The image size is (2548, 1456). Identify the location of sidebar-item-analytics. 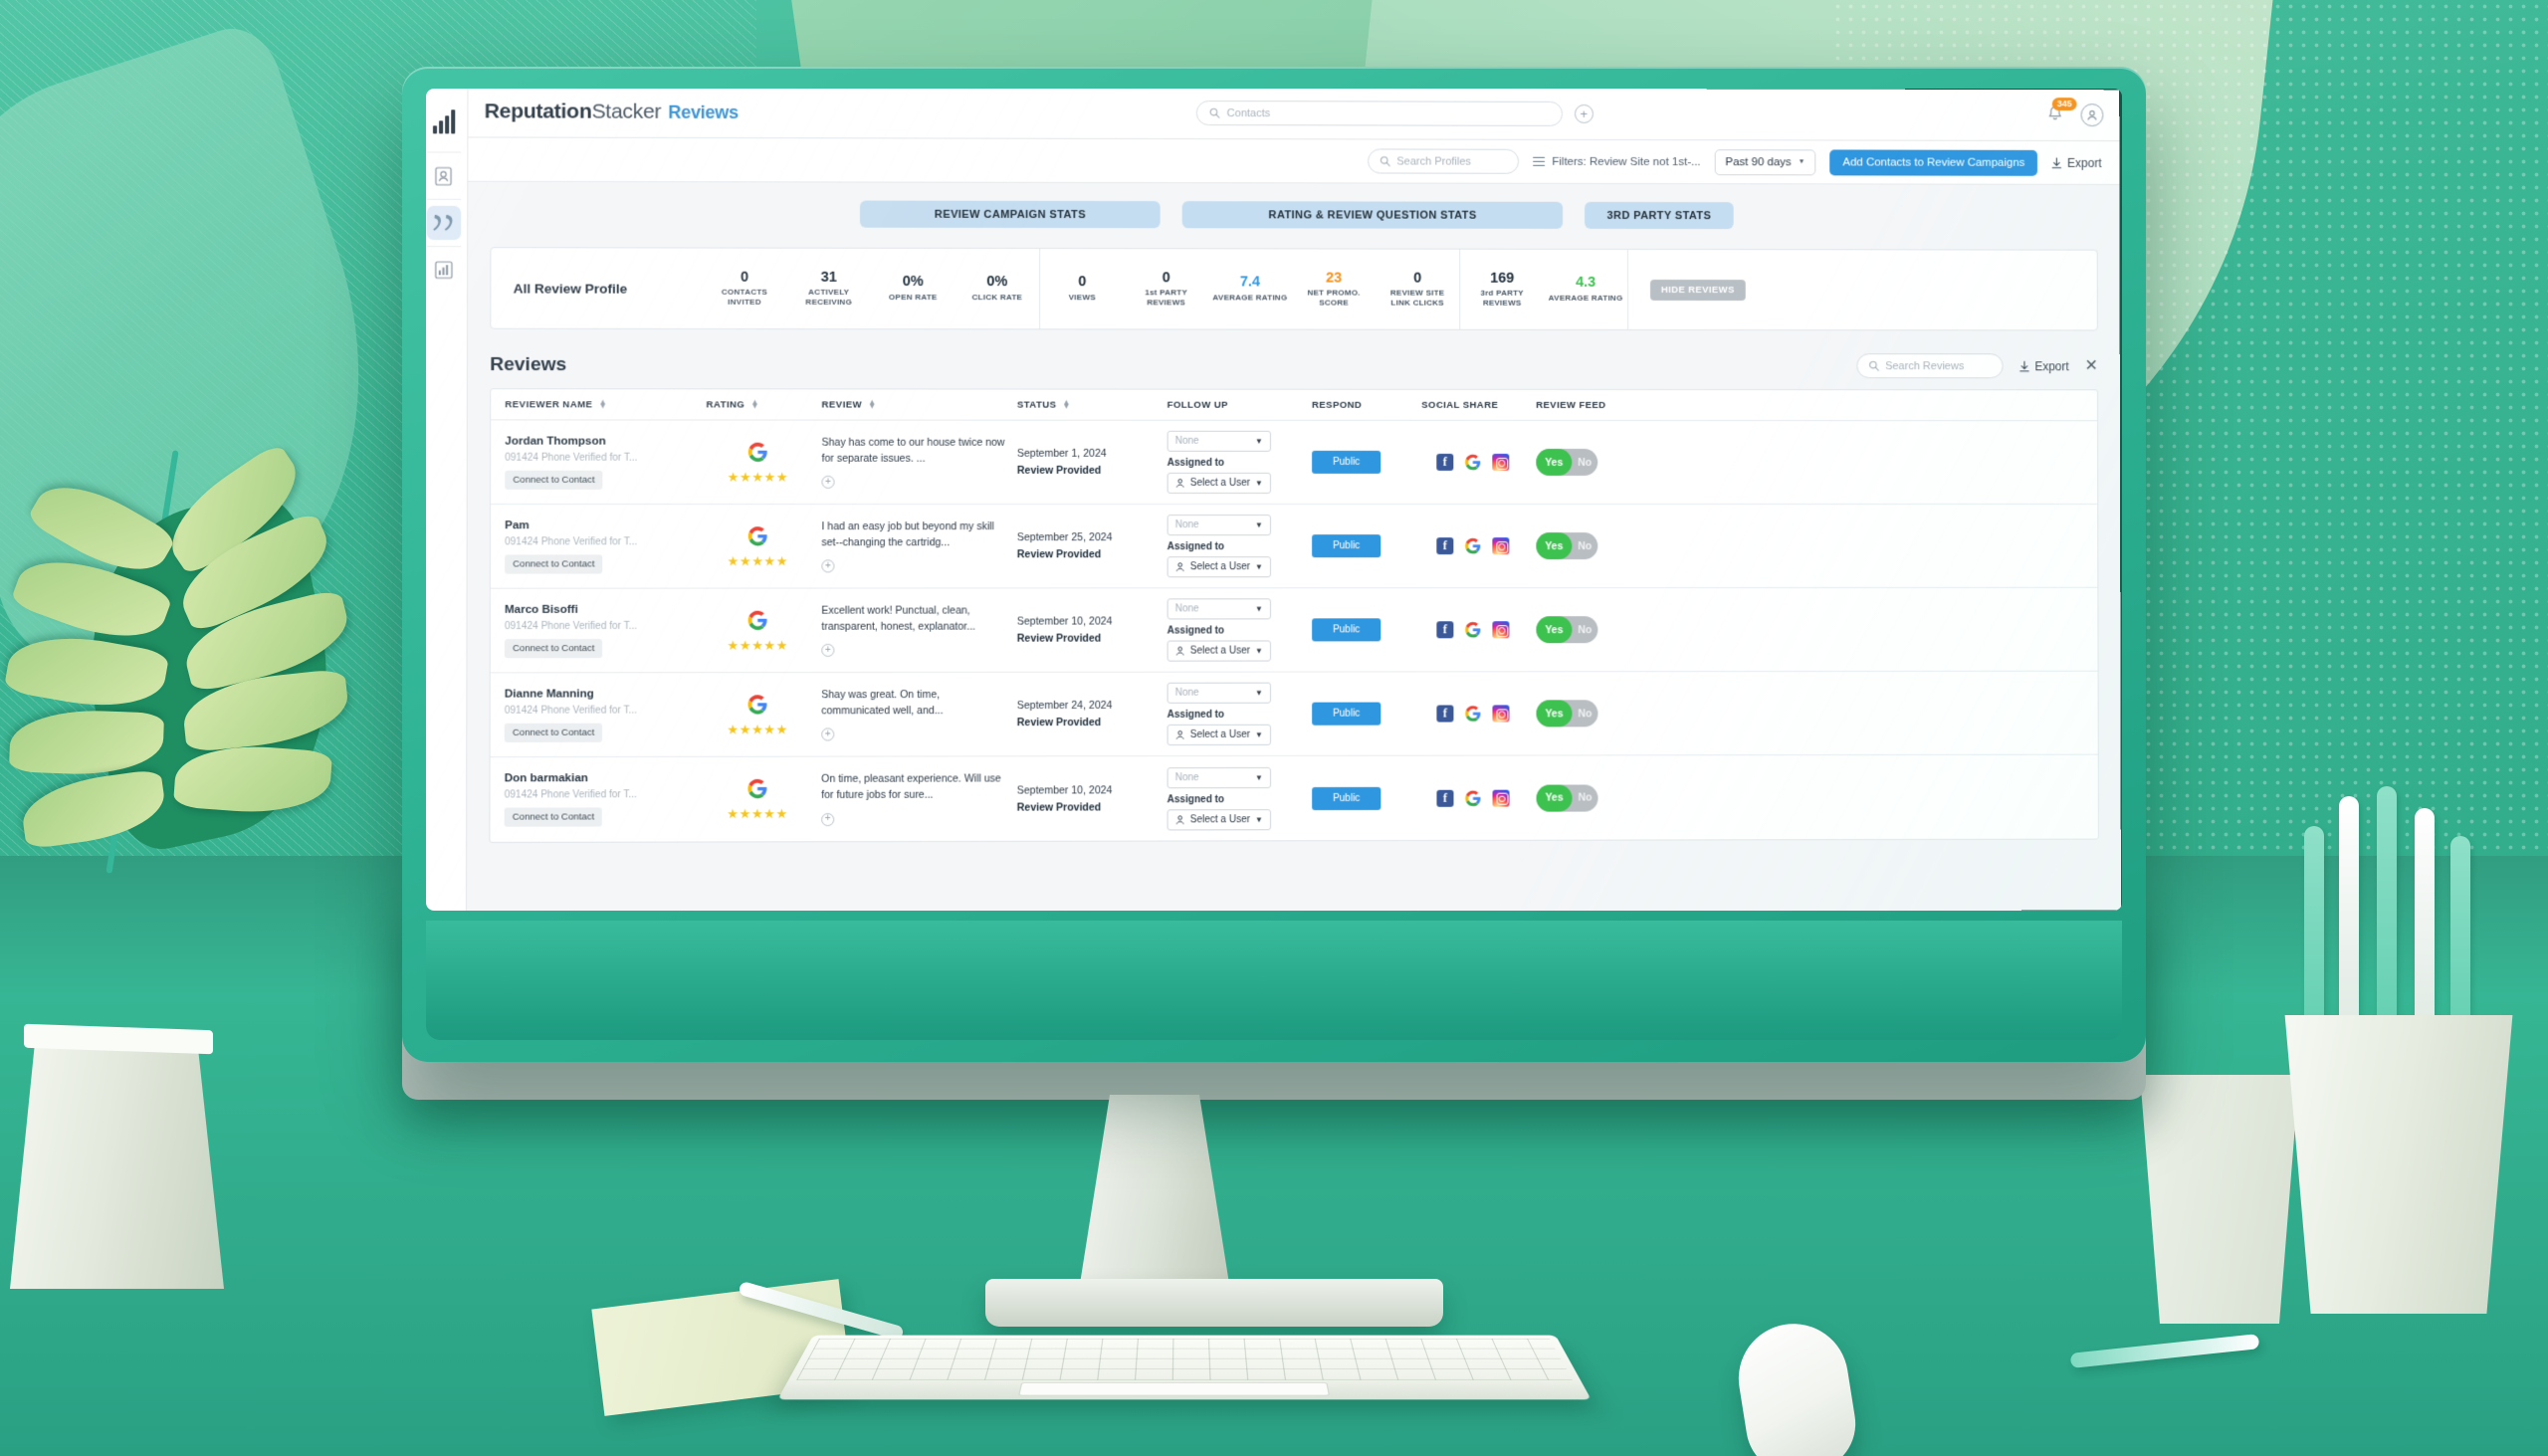
(443, 270).